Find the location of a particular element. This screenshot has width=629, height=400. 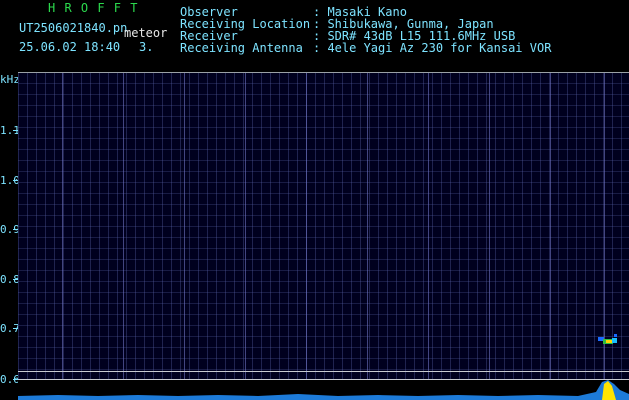

mode-label: meteor is located at coordinates (146, 33).